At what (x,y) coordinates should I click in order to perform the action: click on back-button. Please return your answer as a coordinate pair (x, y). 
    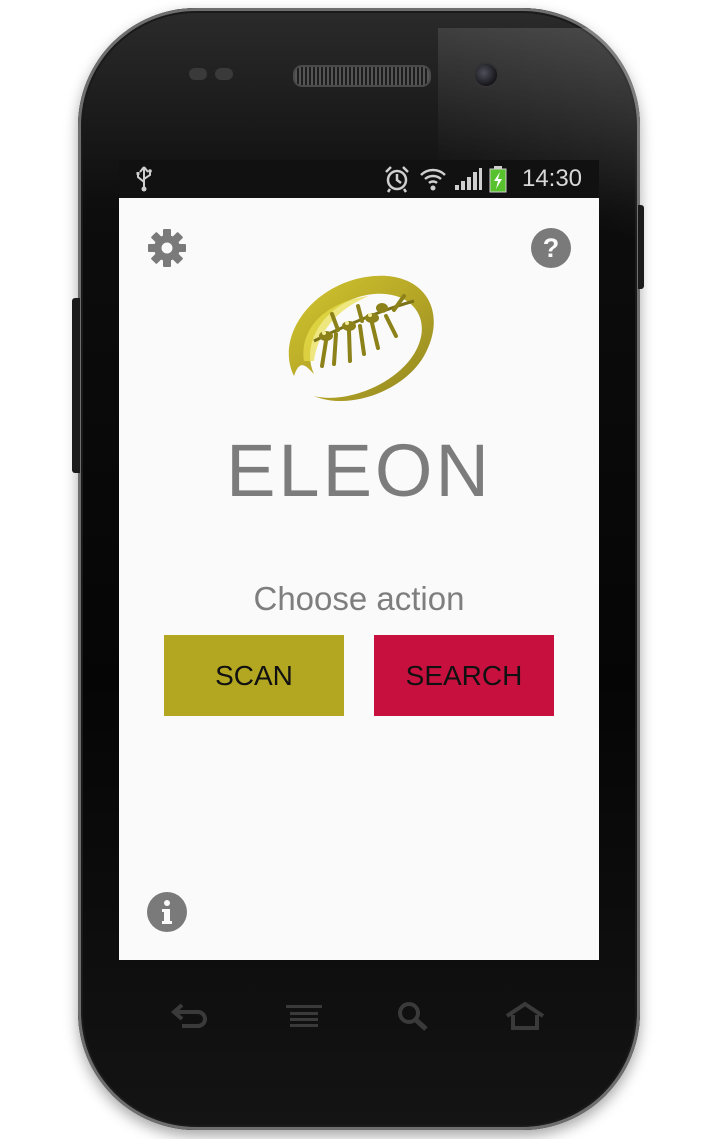
    Looking at the image, I should click on (190, 1016).